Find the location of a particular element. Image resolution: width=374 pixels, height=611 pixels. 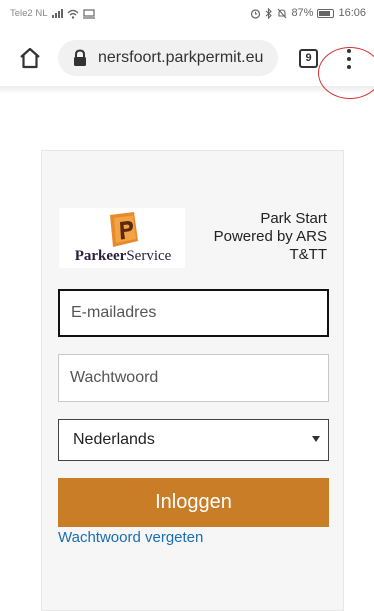

language-selected: Nederlands is located at coordinates (114, 439).